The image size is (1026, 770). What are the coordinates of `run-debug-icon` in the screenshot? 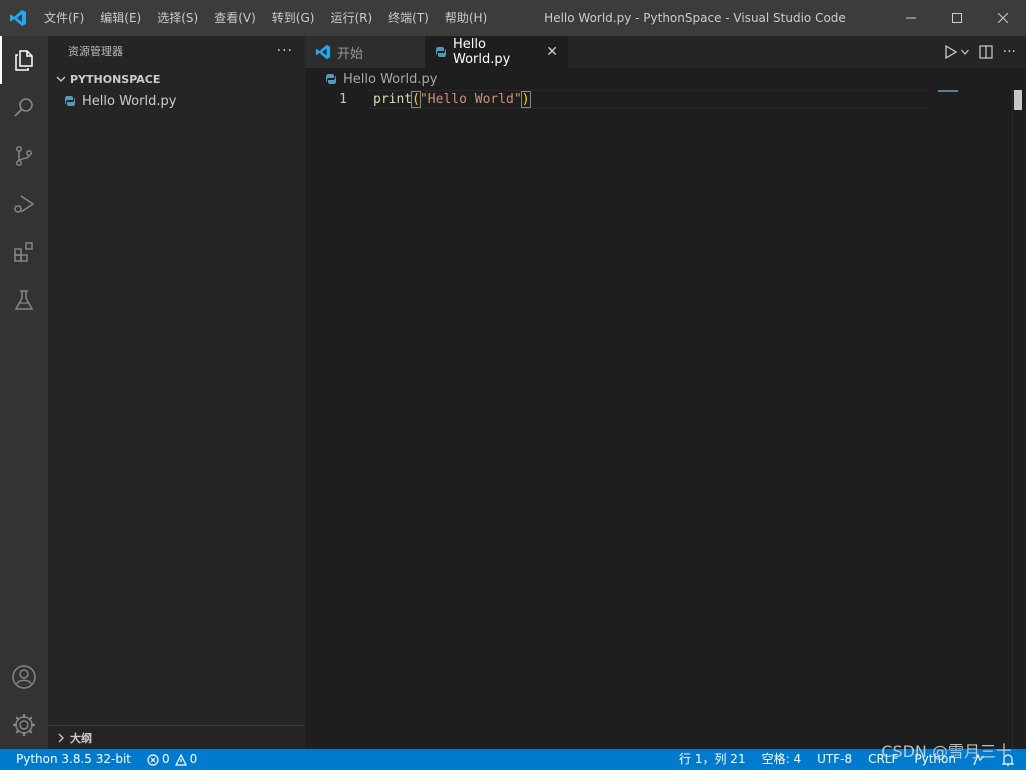 It's located at (24, 204).